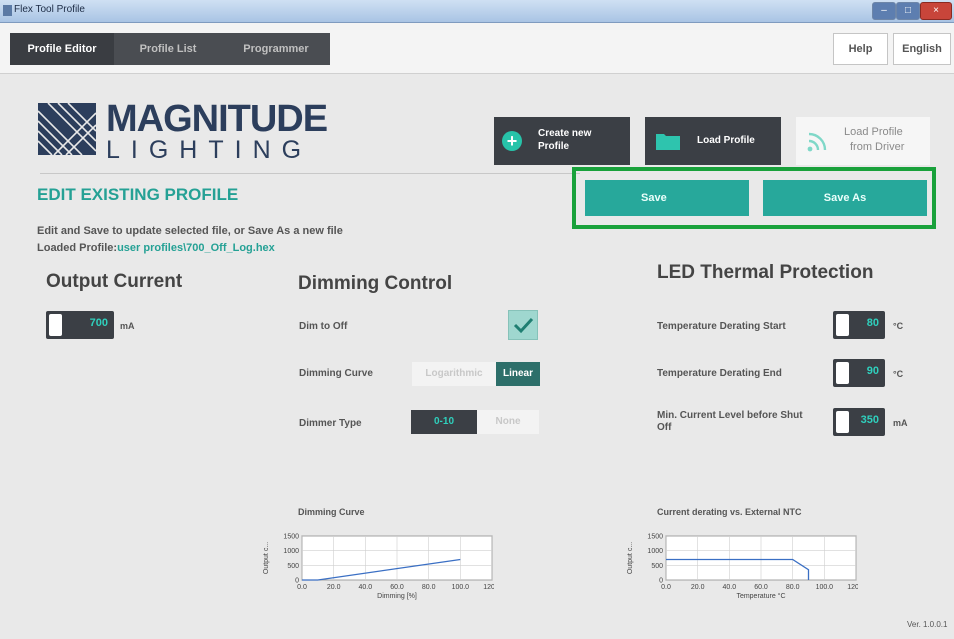 Image resolution: width=954 pixels, height=639 pixels. I want to click on derating-start-label: Temperature Derating Start, so click(721, 326).